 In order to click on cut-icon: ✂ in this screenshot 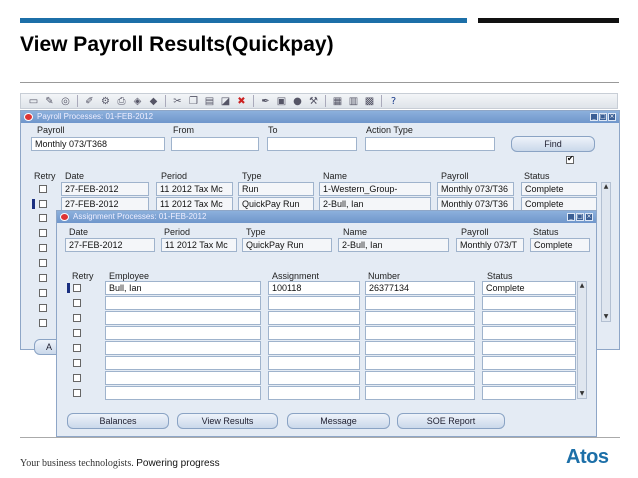, I will do `click(177, 101)`.